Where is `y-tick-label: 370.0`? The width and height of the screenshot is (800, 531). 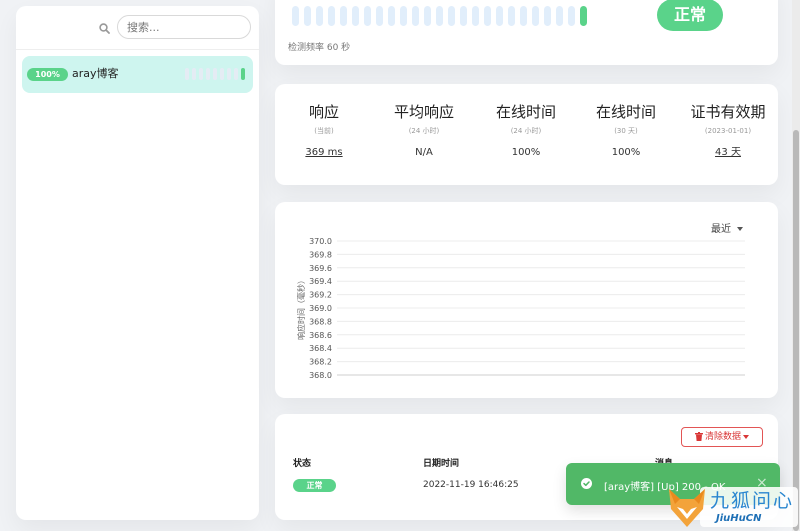
y-tick-label: 370.0 is located at coordinates (320, 241).